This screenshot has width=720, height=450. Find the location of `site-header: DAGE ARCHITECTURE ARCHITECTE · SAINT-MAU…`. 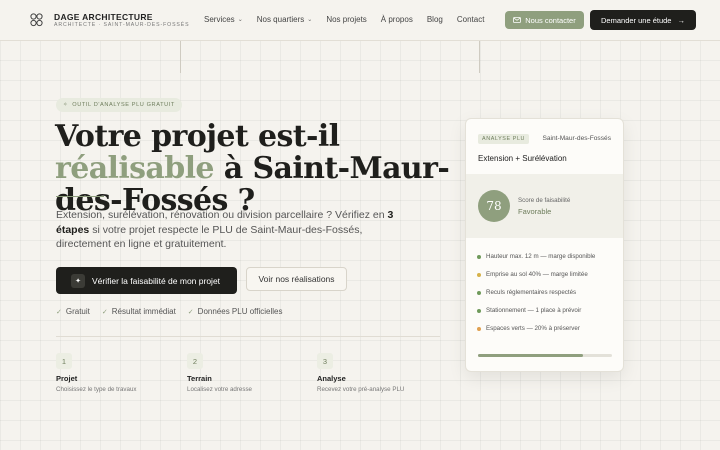

site-header: DAGE ARCHITECTURE ARCHITECTE · SAINT-MAU… is located at coordinates (360, 20).